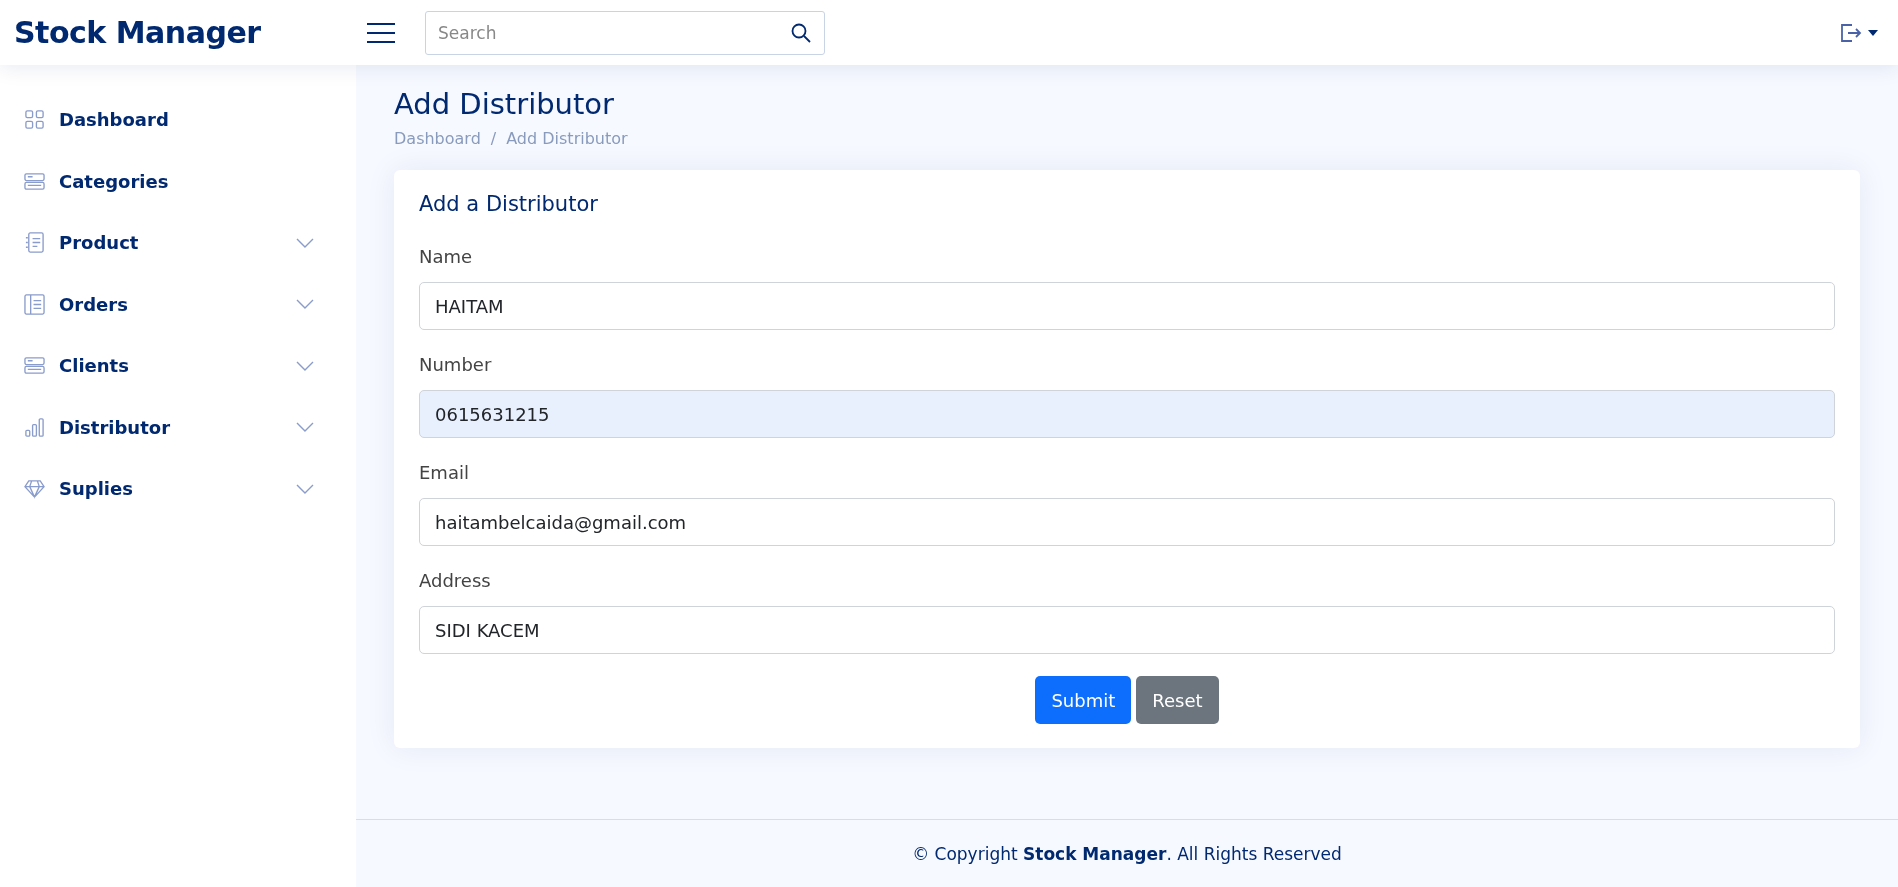 Image resolution: width=1898 pixels, height=887 pixels. Describe the element at coordinates (625, 32) in the screenshot. I see `search-field: Search` at that location.